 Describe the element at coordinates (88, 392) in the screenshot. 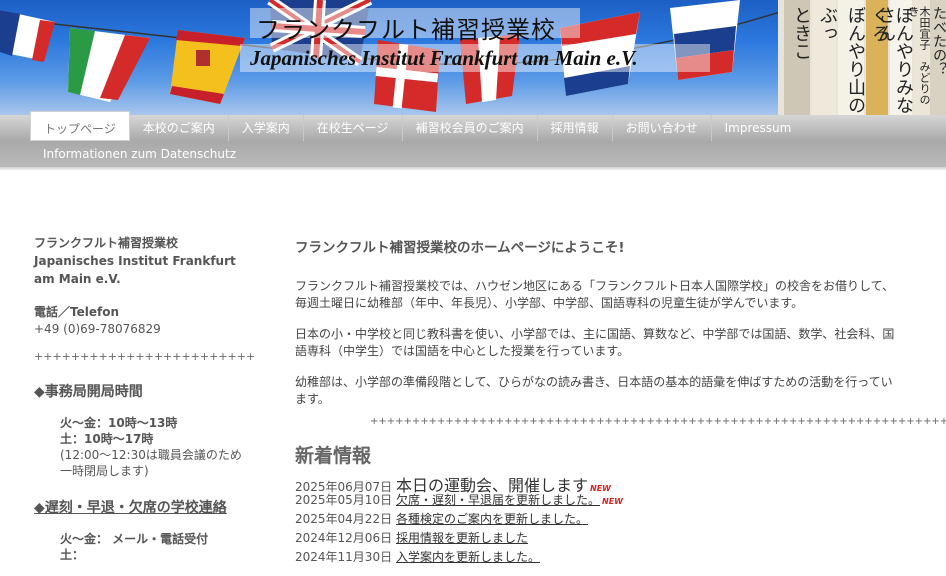

I see `office-hours-heading: ◆事務局開局時間` at that location.